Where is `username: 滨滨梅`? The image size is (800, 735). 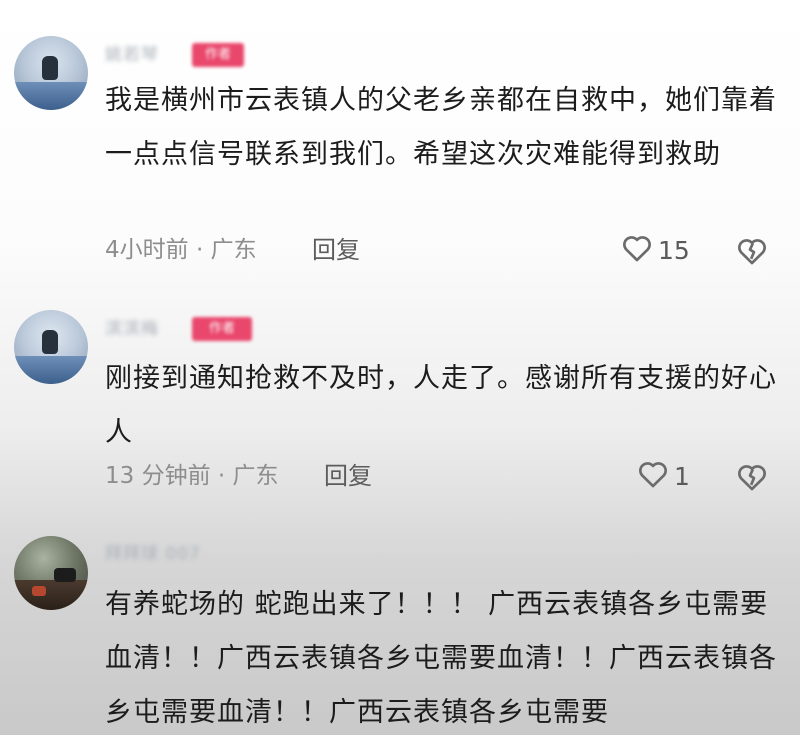 username: 滨滨梅 is located at coordinates (132, 329).